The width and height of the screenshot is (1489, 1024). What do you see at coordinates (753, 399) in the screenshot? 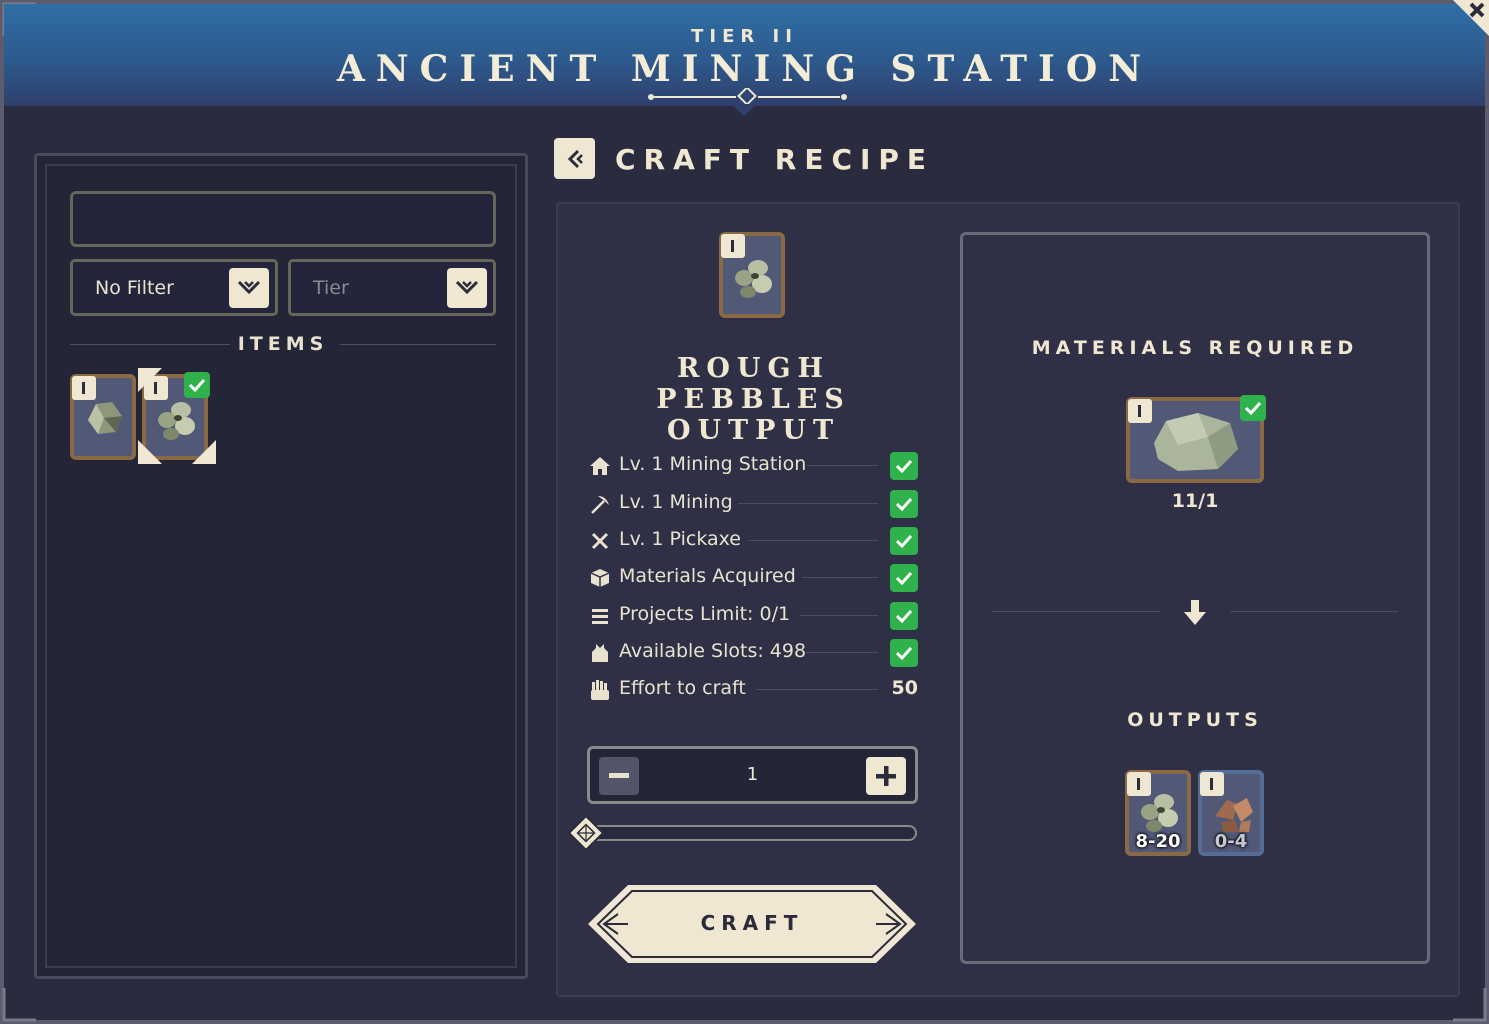
I see `recipe-title: ROUGH PEBBLES OUTPUT` at bounding box center [753, 399].